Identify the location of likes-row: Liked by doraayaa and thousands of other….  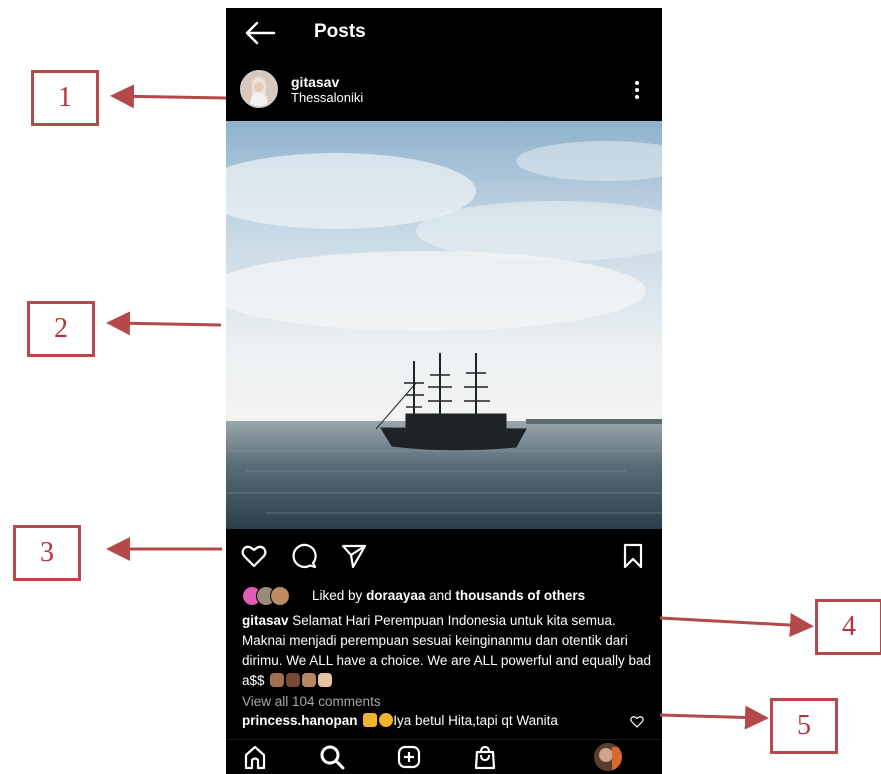
(447, 597).